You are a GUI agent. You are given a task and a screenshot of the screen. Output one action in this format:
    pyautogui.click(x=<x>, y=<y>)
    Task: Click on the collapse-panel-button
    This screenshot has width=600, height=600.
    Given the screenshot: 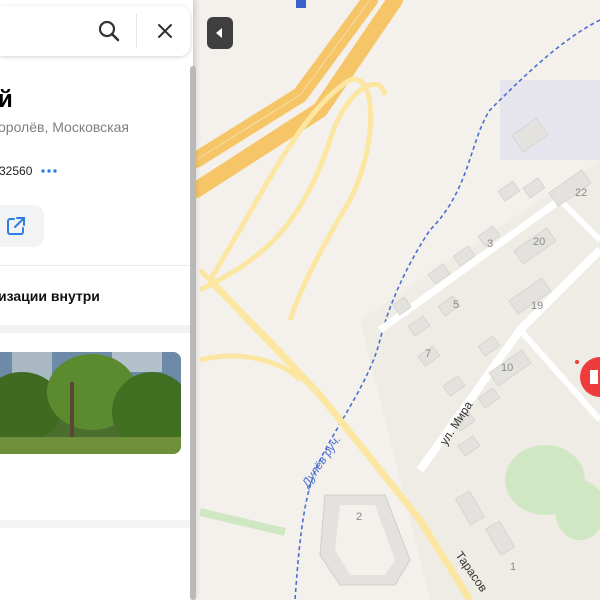 What is the action you would take?
    pyautogui.click(x=220, y=33)
    